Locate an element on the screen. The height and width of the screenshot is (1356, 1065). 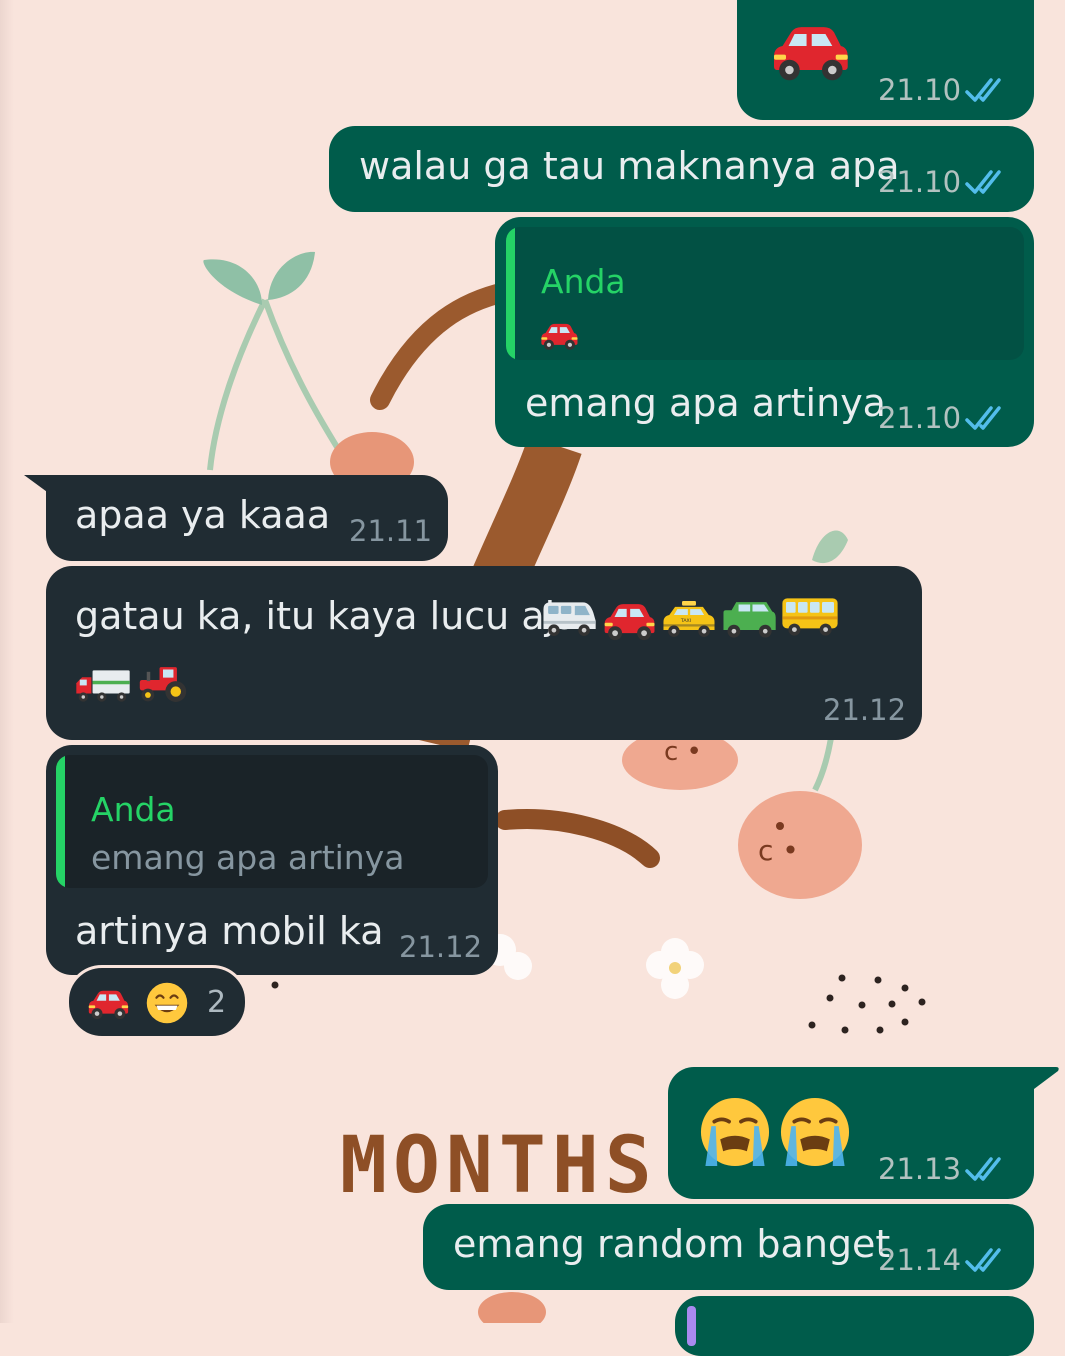
message-text: walau ga tau maknanya apa is located at coordinates (629, 166).